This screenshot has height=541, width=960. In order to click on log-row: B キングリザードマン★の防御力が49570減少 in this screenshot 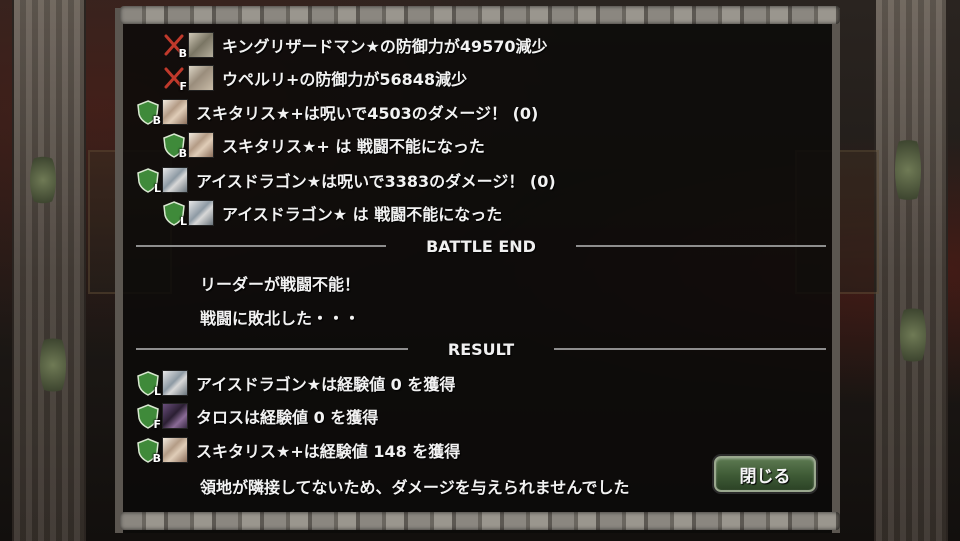, I will do `click(355, 45)`.